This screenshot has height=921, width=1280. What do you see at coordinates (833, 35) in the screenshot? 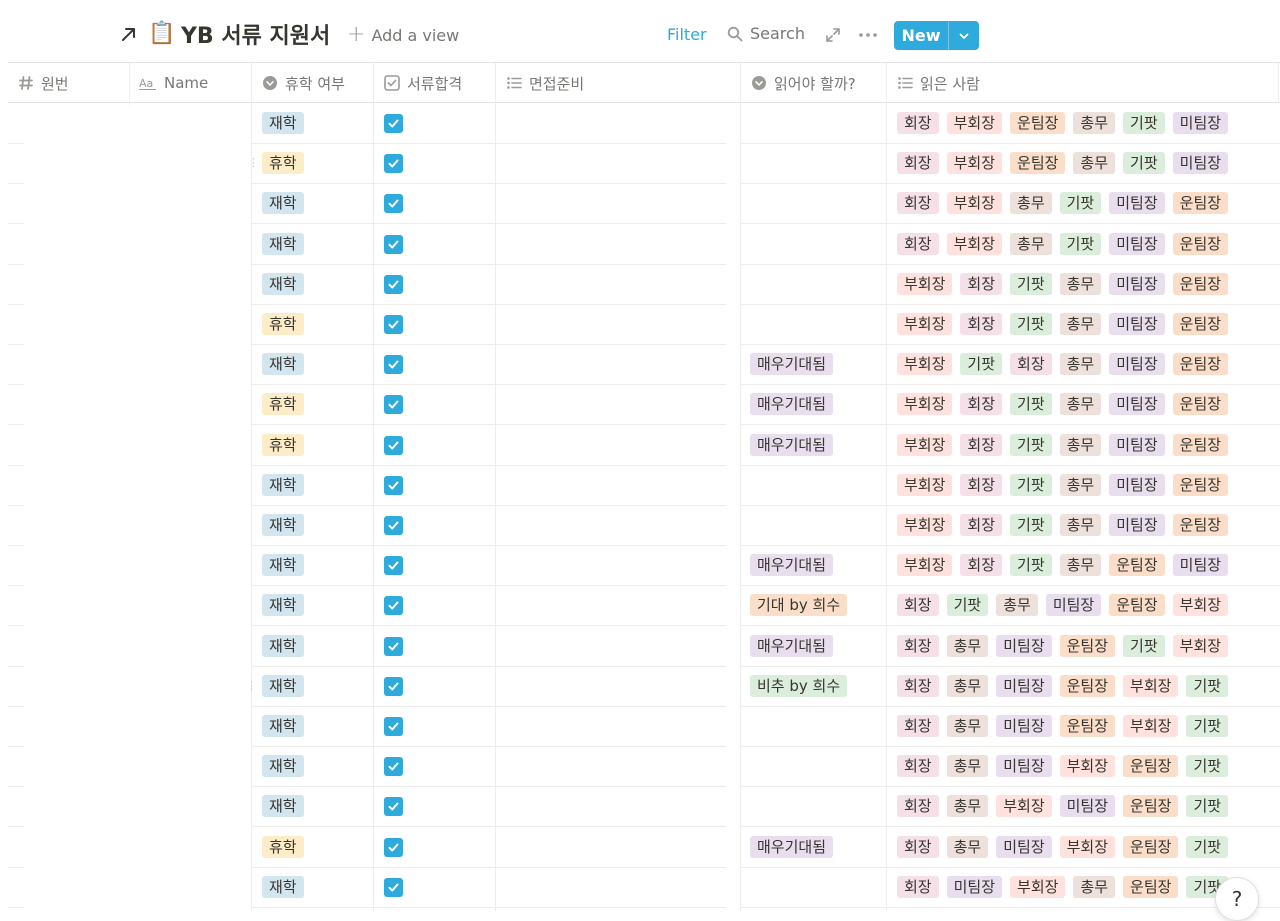
I see `expand-icon` at bounding box center [833, 35].